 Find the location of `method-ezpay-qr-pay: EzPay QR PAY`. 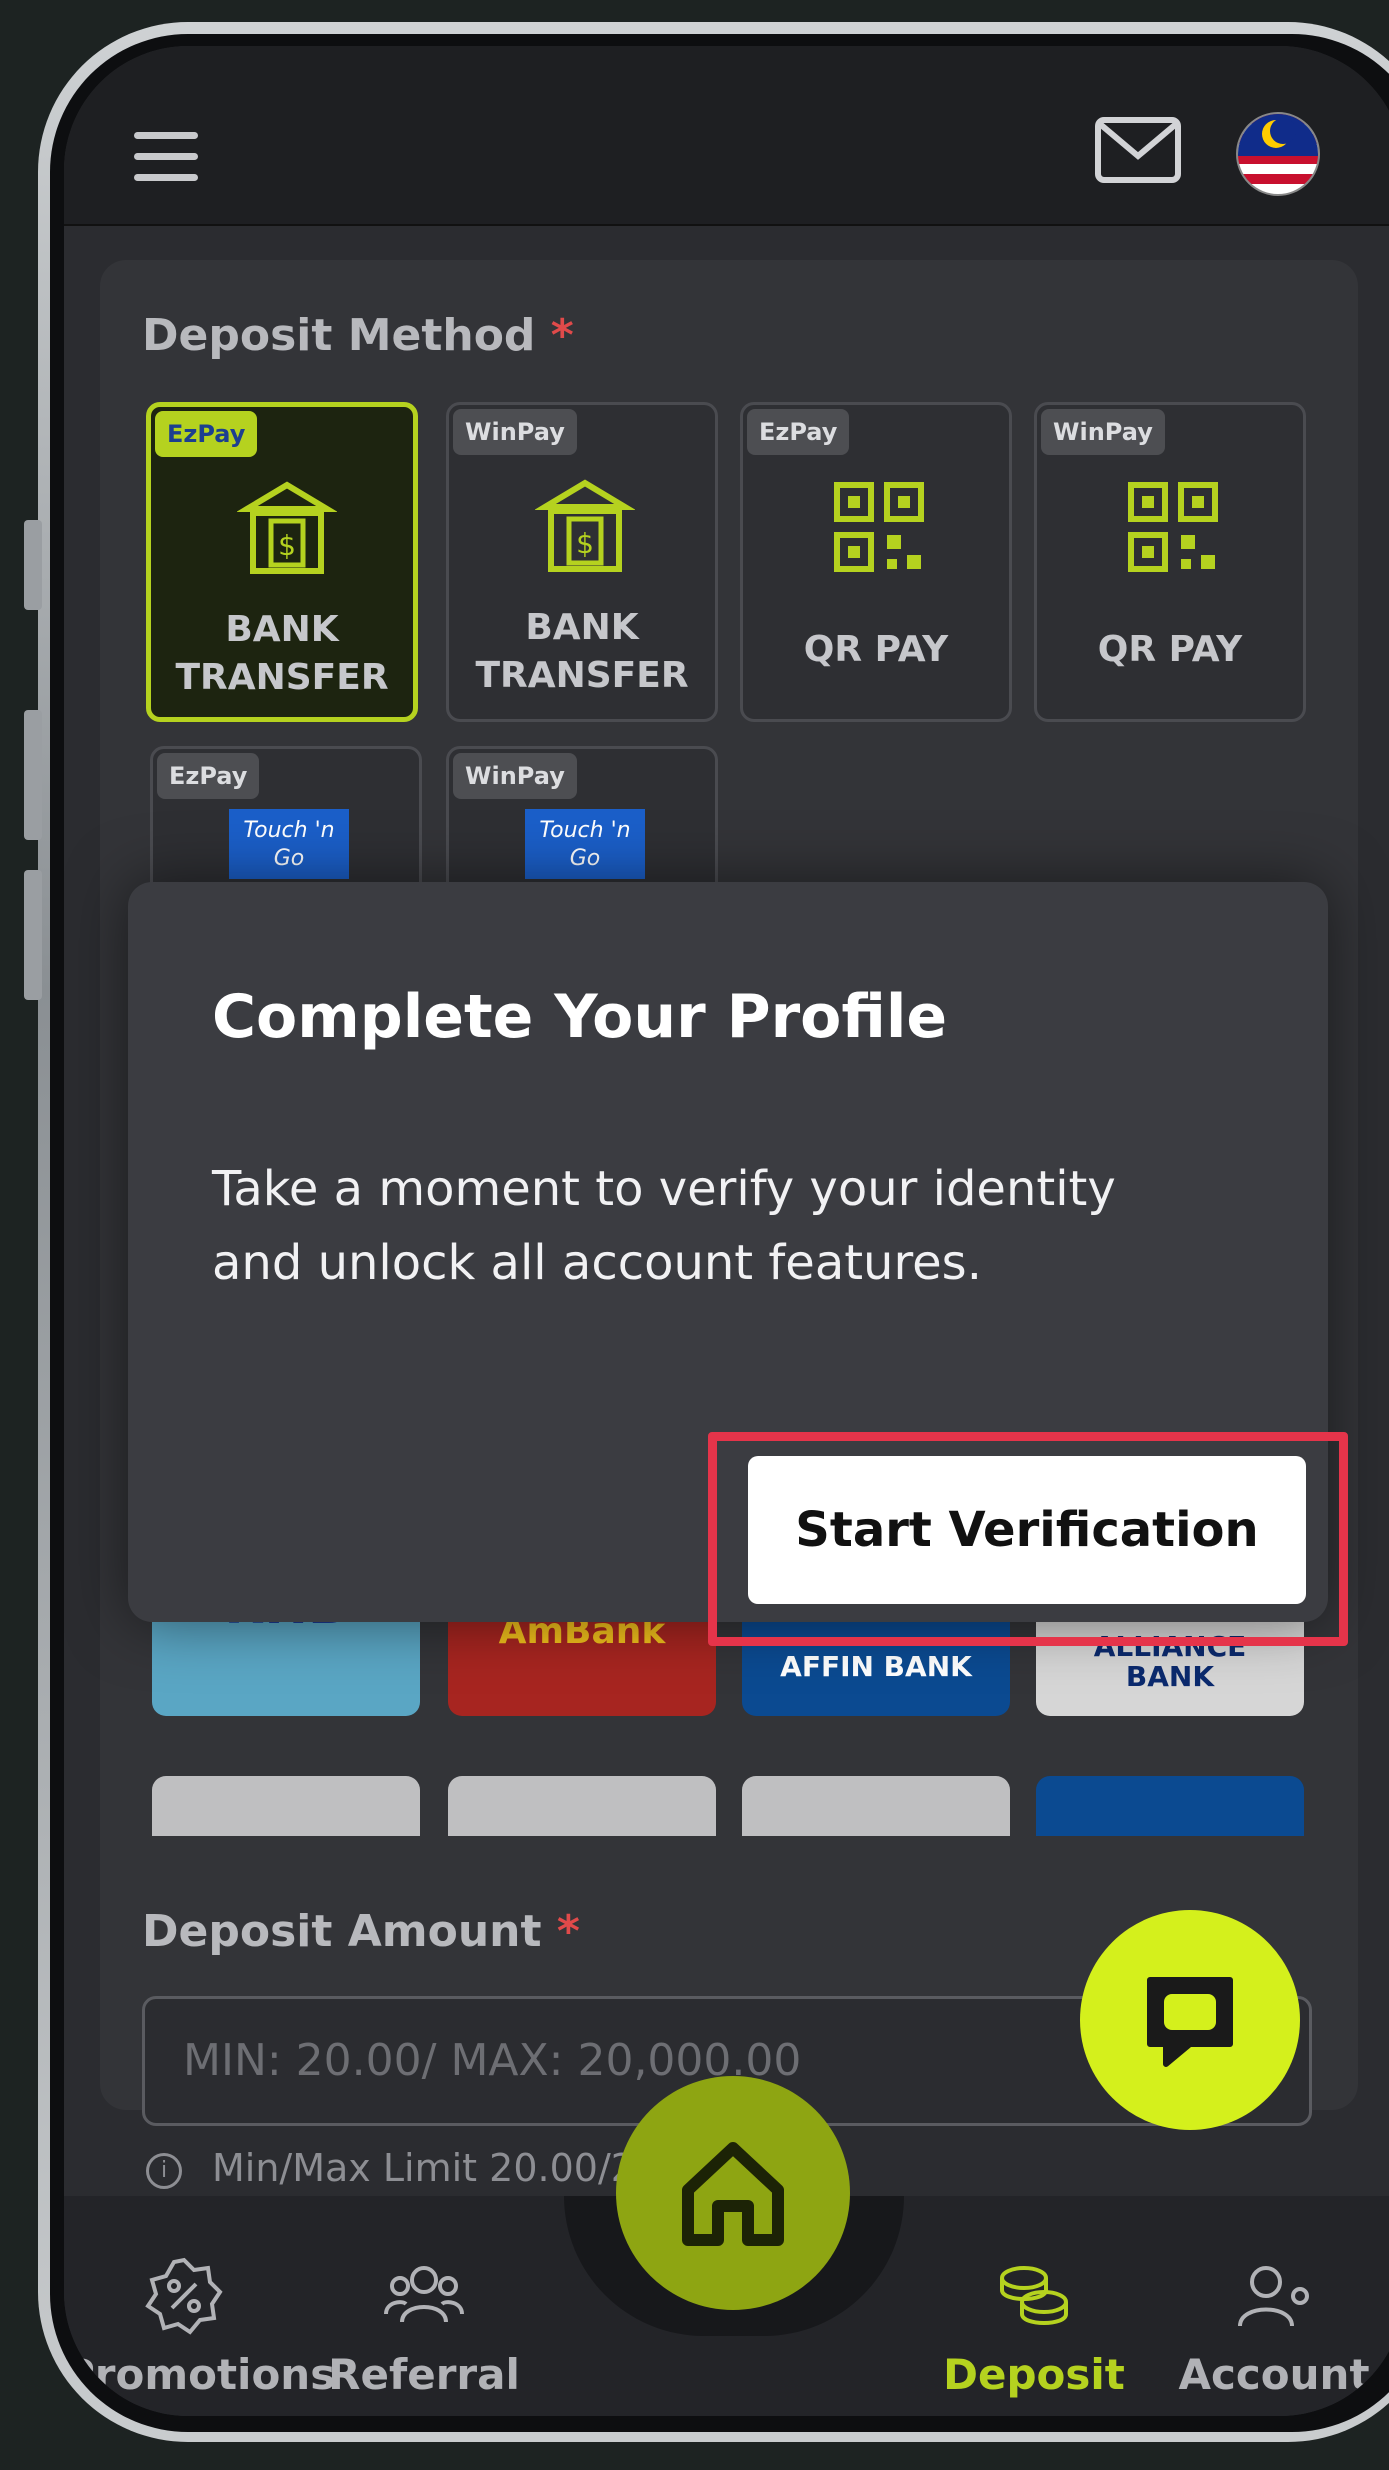

method-ezpay-qr-pay: EzPay QR PAY is located at coordinates (876, 562).